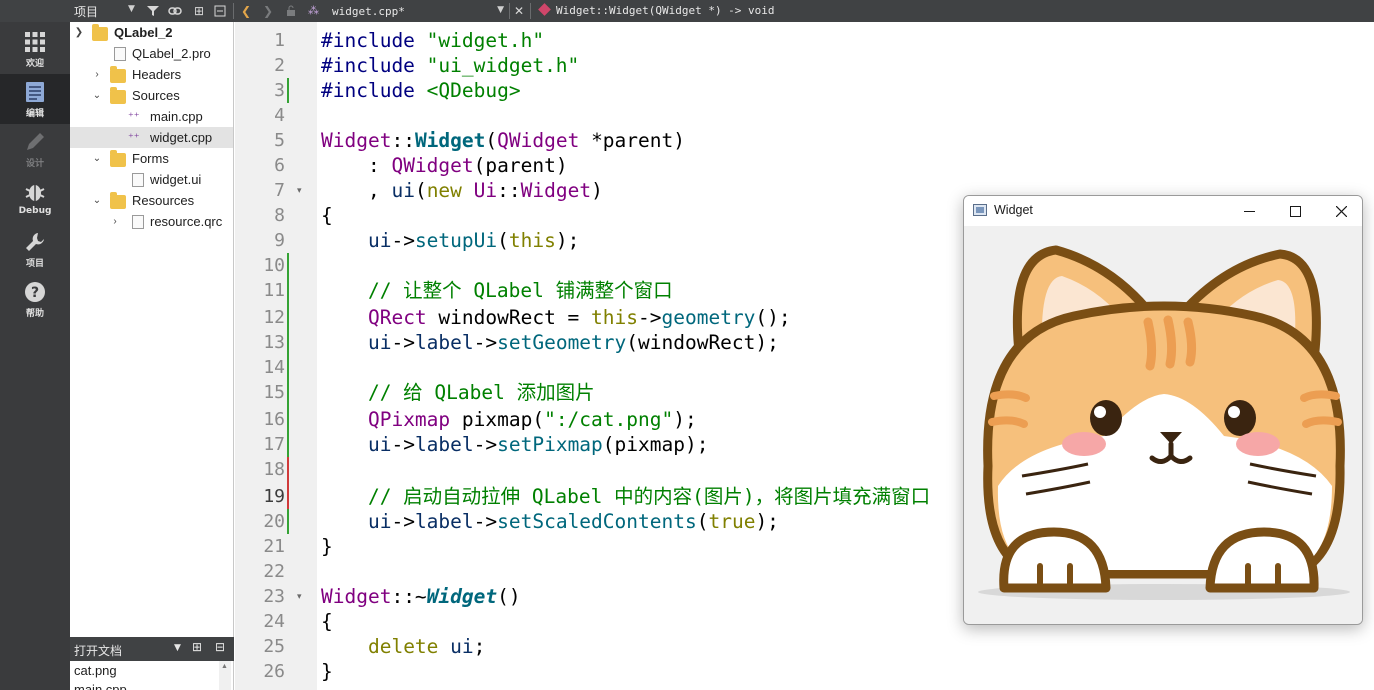  I want to click on mode-design: 设计, so click(35, 149).